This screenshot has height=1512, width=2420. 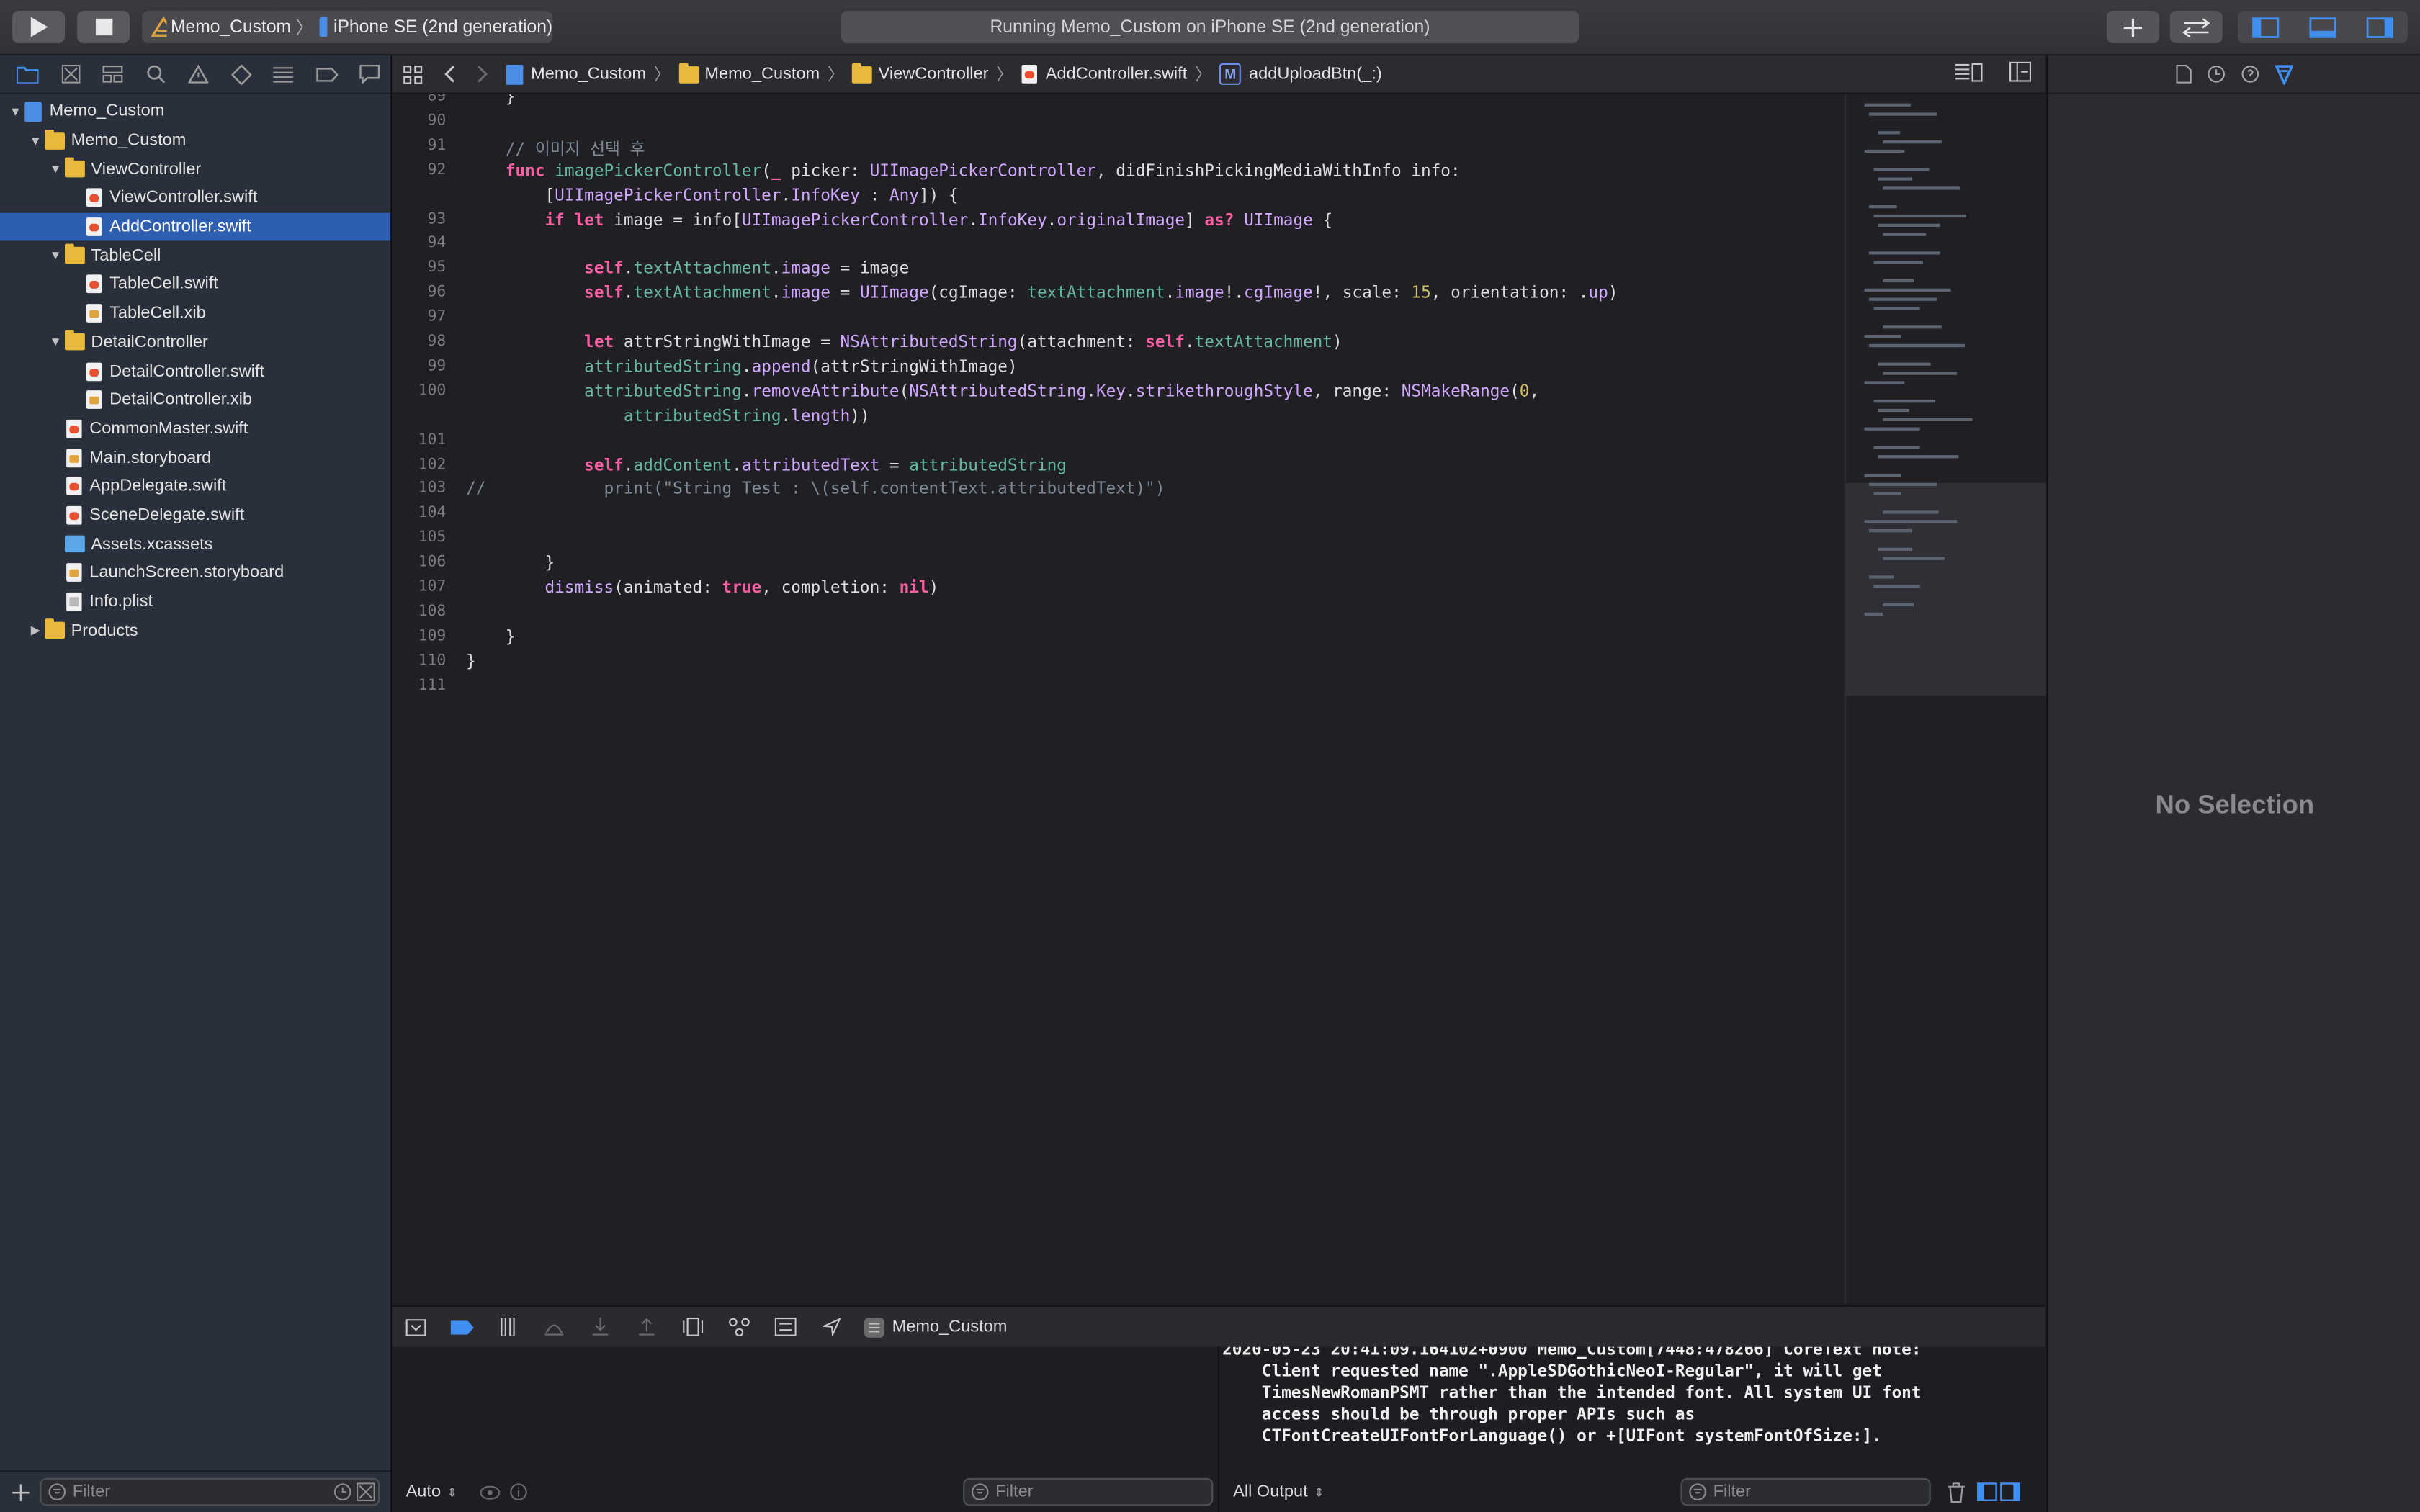 I want to click on editor-options-icon, so click(x=1970, y=74).